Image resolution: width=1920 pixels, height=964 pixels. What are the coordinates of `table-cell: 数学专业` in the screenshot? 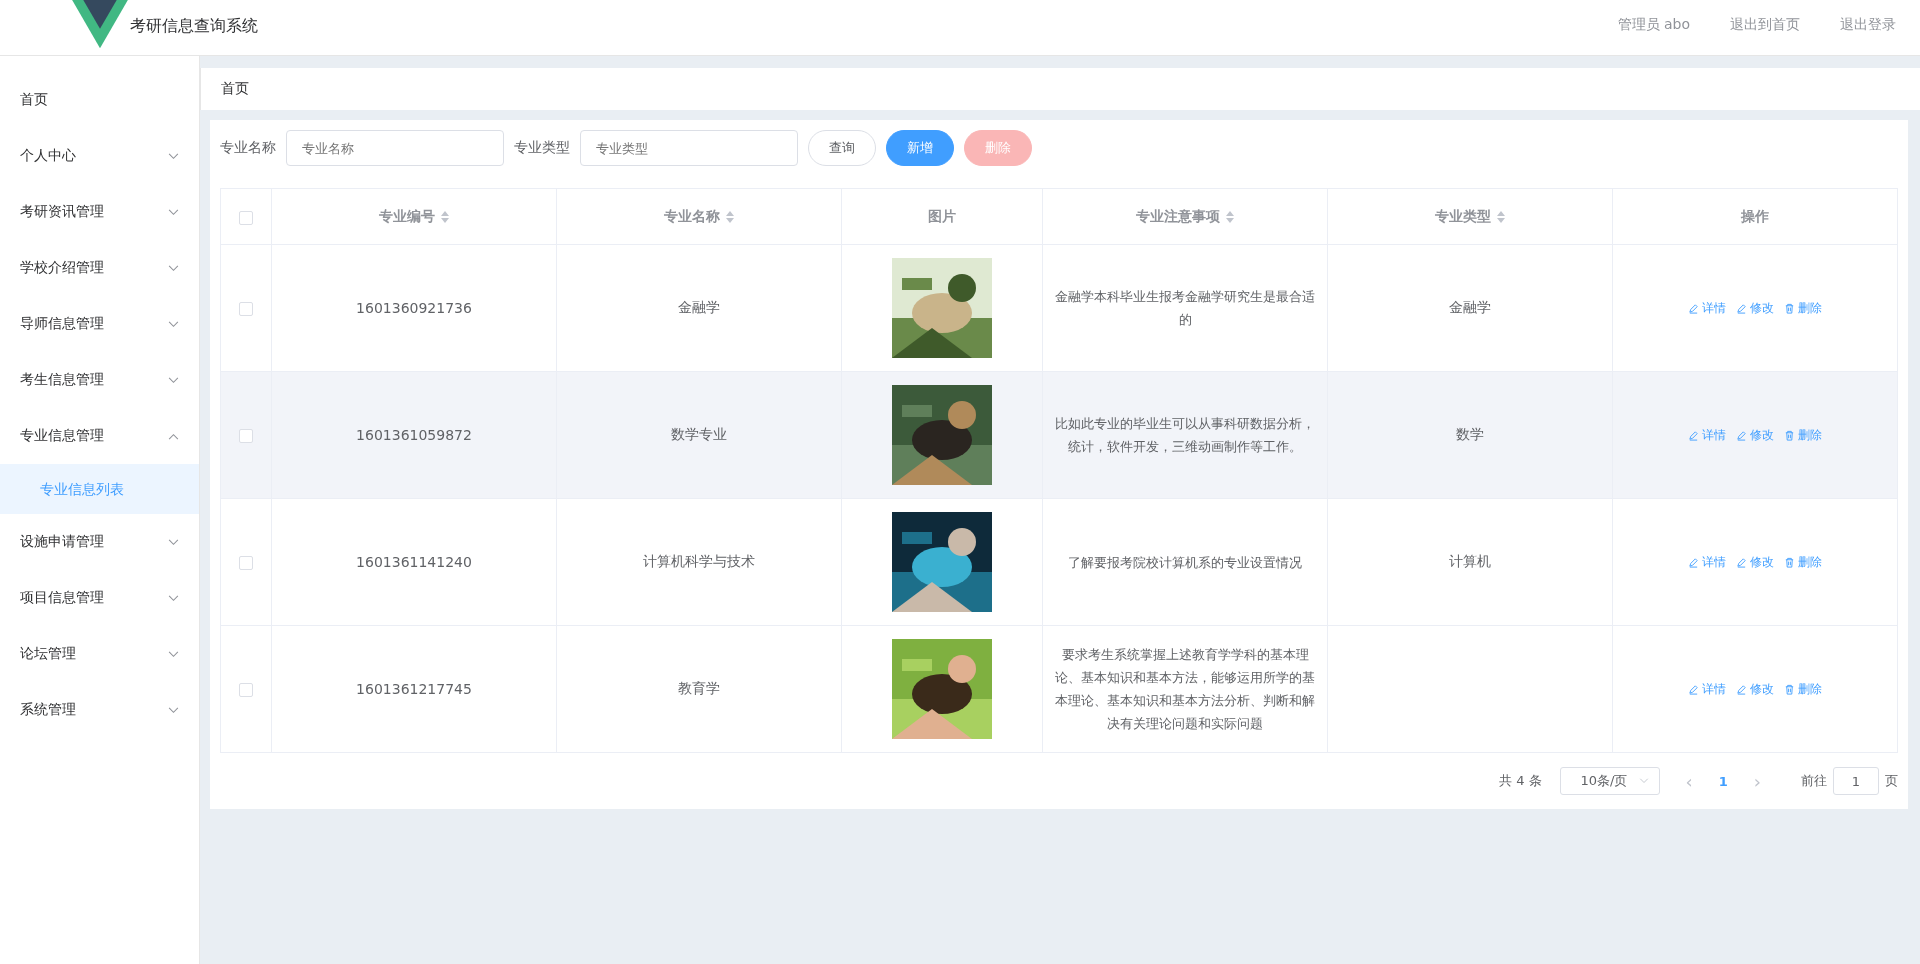 It's located at (699, 434).